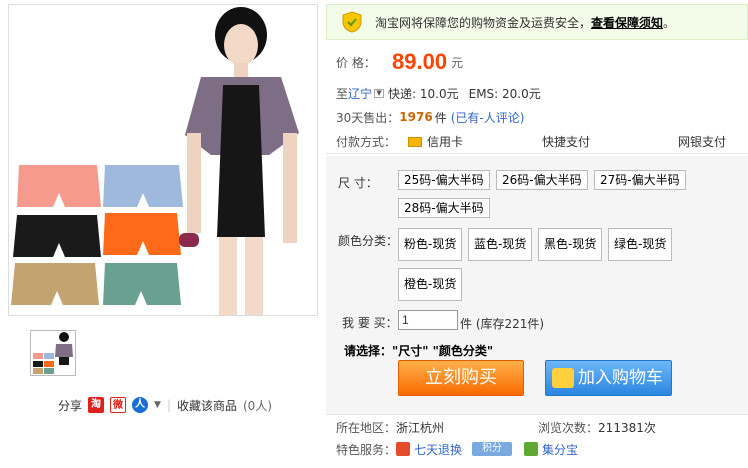  I want to click on shorts-pink, so click(59, 186).